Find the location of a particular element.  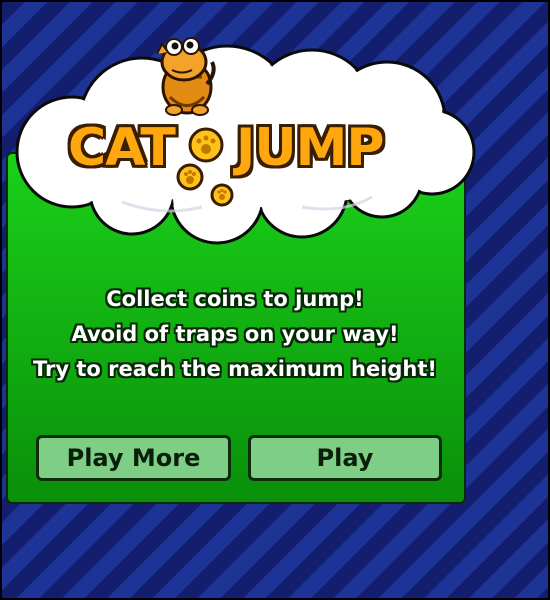

play-button: Play is located at coordinates (345, 458).